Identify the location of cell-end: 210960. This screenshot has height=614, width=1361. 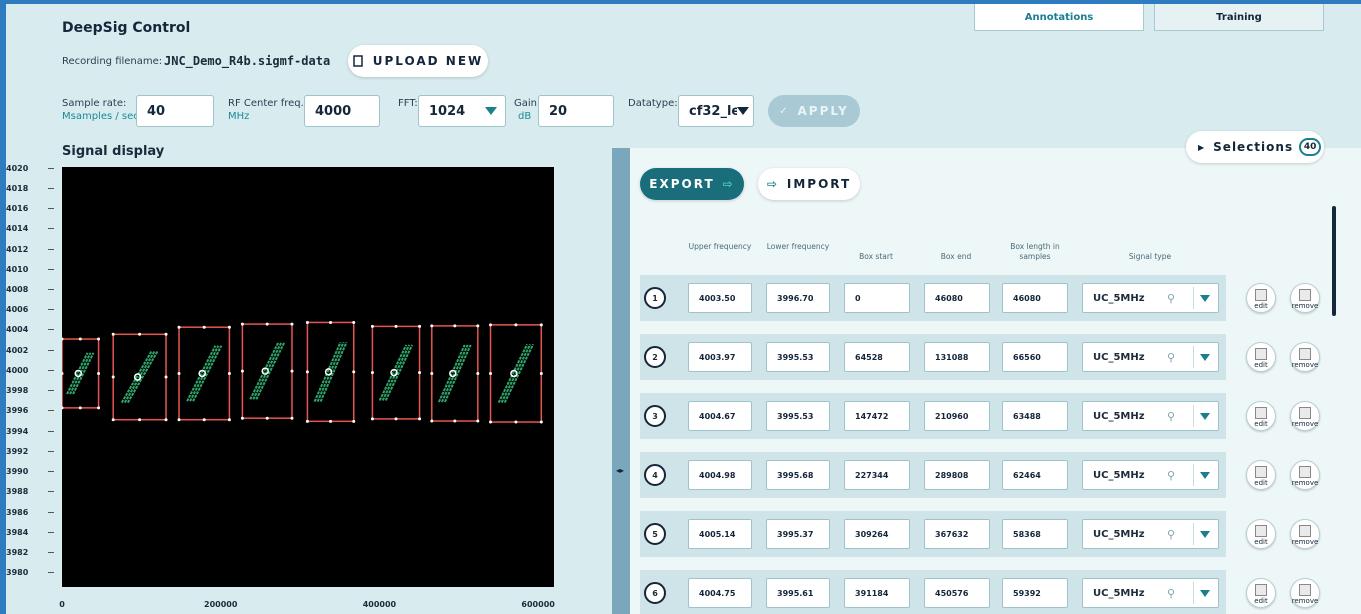
(957, 416).